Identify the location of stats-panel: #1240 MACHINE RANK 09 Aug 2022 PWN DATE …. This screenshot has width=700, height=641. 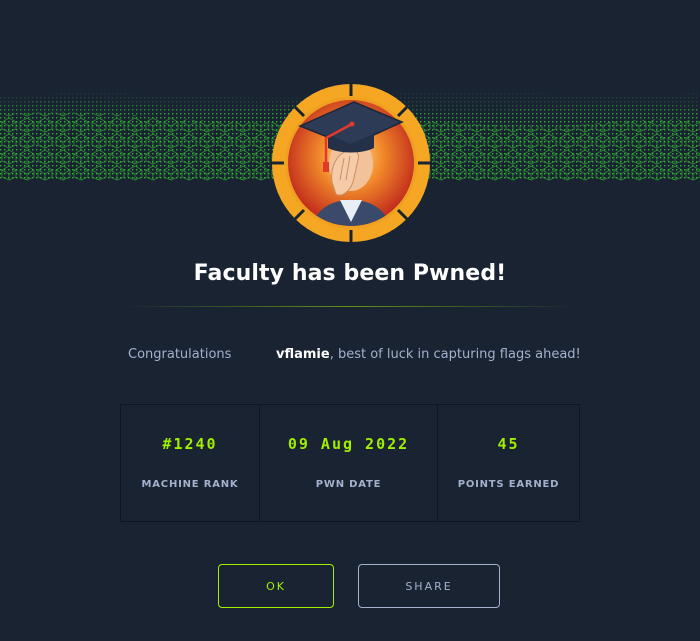
(350, 463).